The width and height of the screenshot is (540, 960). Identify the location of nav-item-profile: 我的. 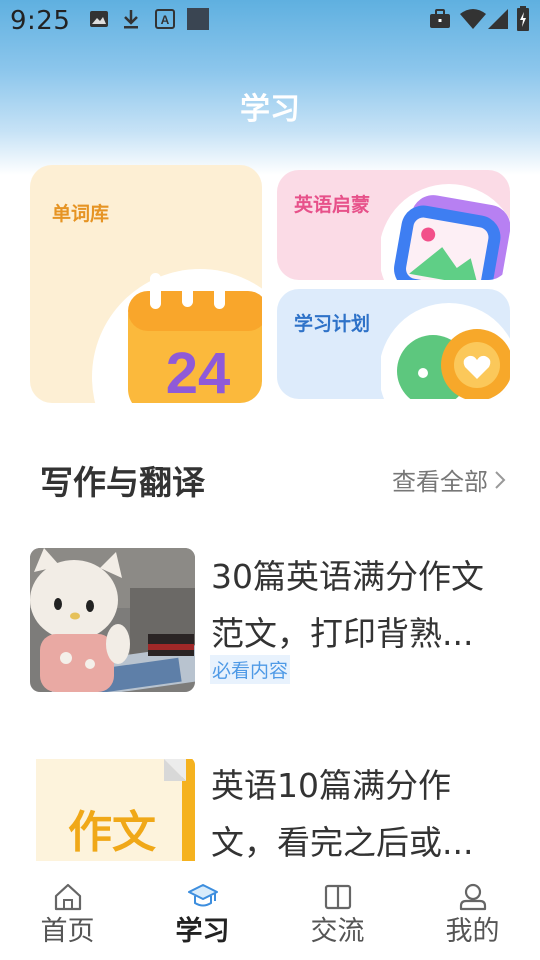
(472, 910).